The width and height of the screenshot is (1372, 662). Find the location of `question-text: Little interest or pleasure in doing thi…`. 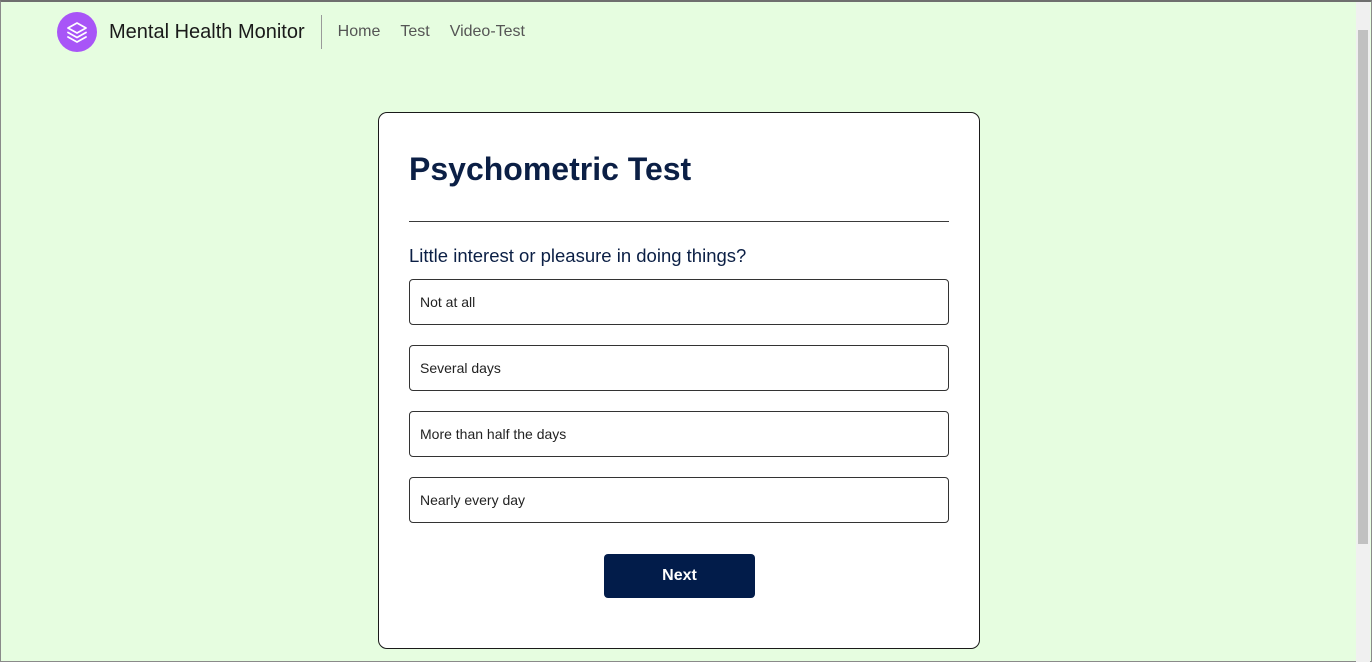

question-text: Little interest or pleasure in doing thi… is located at coordinates (578, 255).